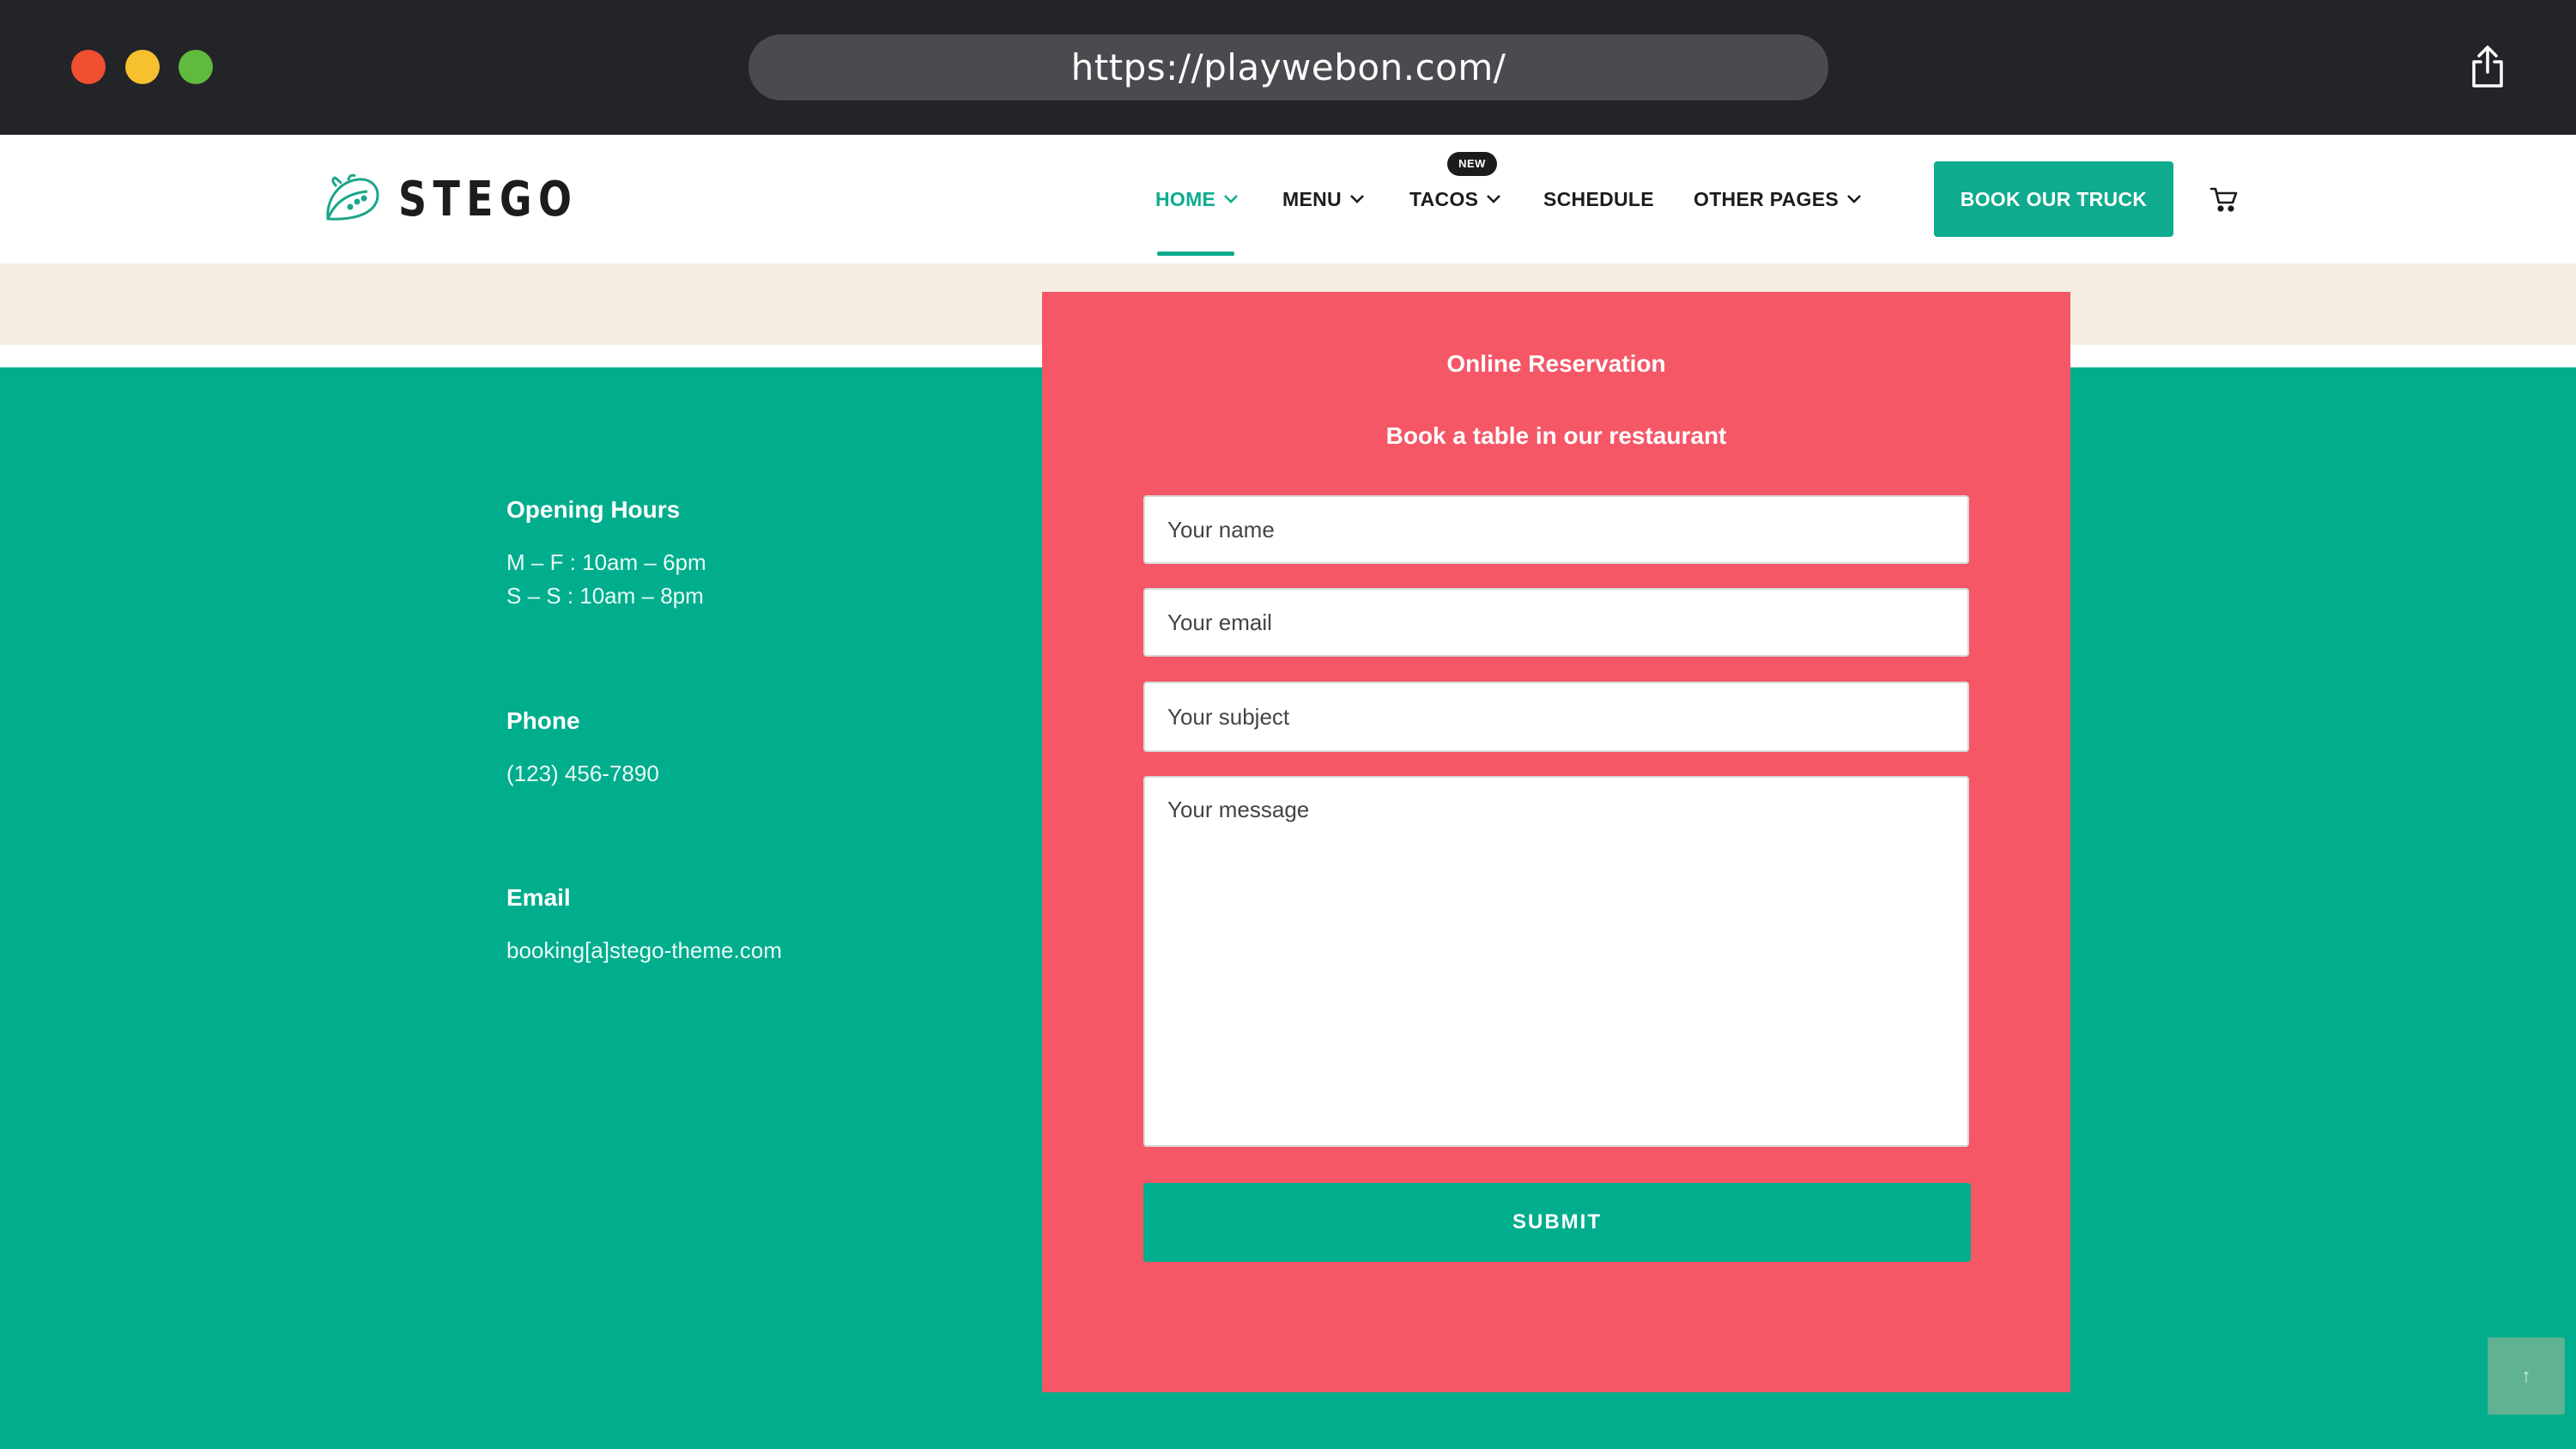  I want to click on reservation-title: Online Reservation, so click(1556, 363).